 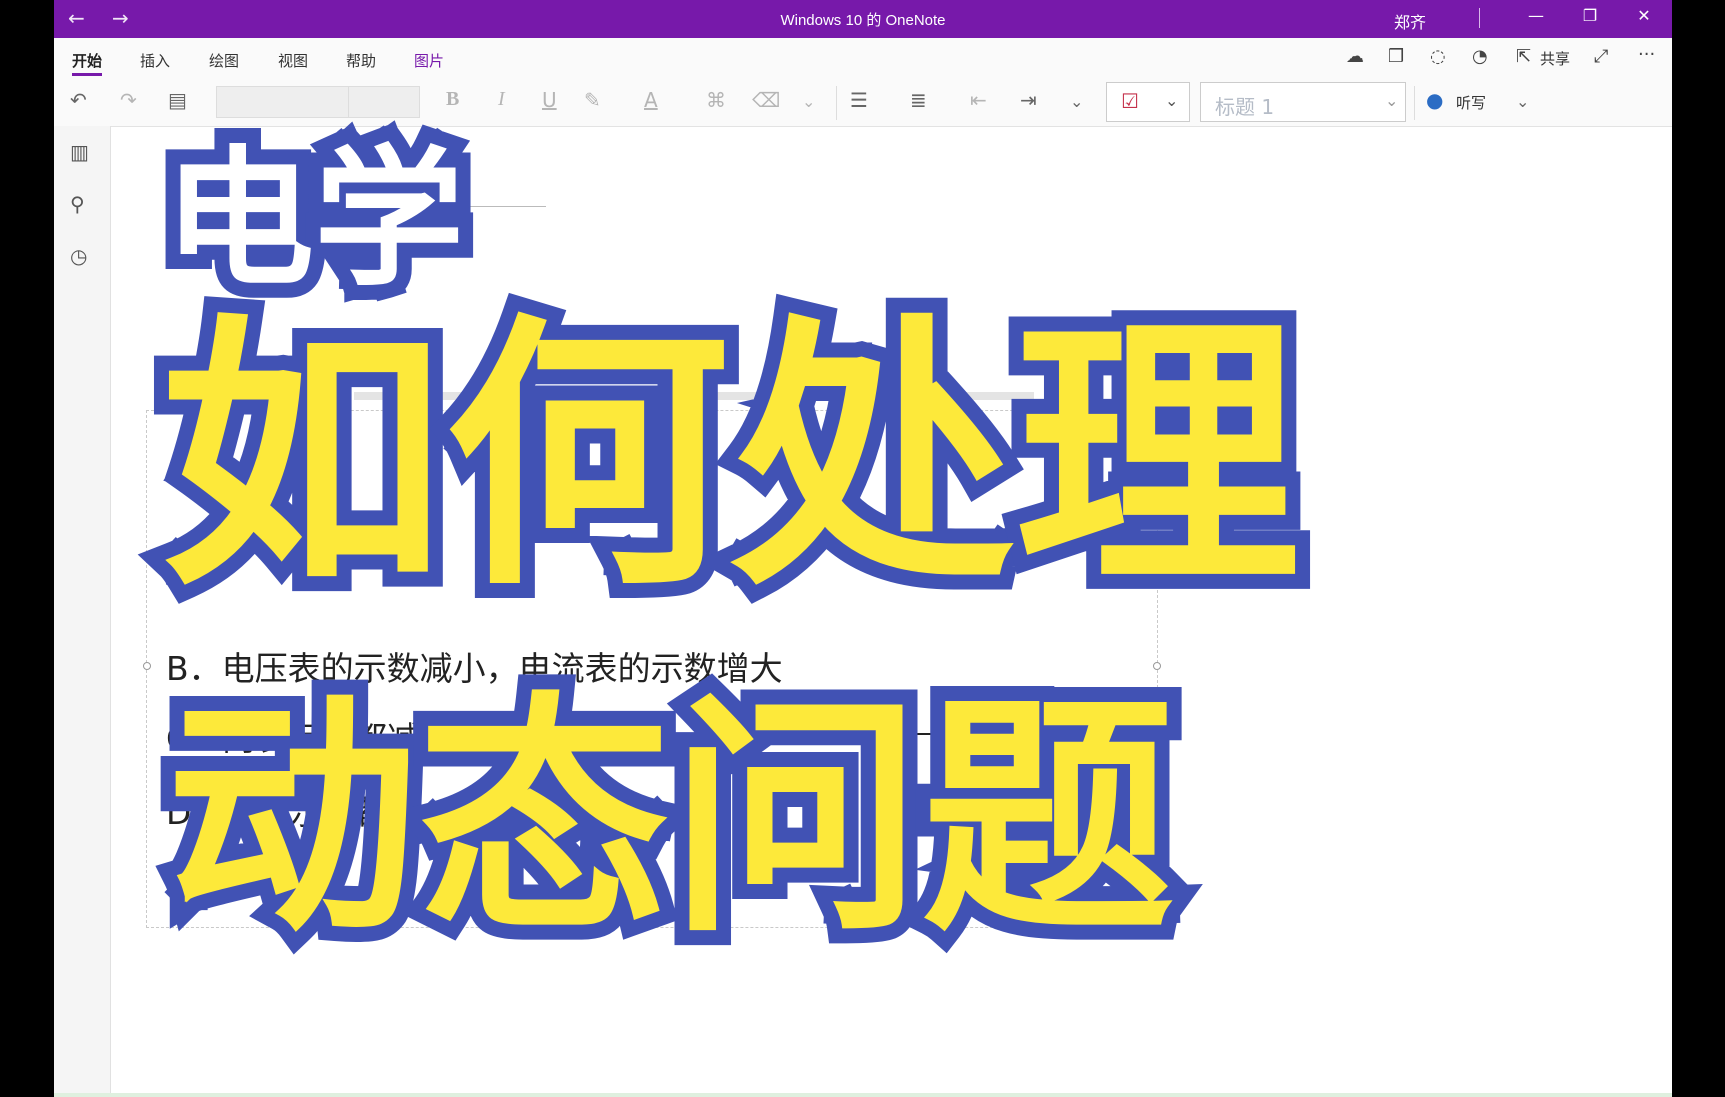 I want to click on sync-cloud-icon: ☁, so click(x=1355, y=56).